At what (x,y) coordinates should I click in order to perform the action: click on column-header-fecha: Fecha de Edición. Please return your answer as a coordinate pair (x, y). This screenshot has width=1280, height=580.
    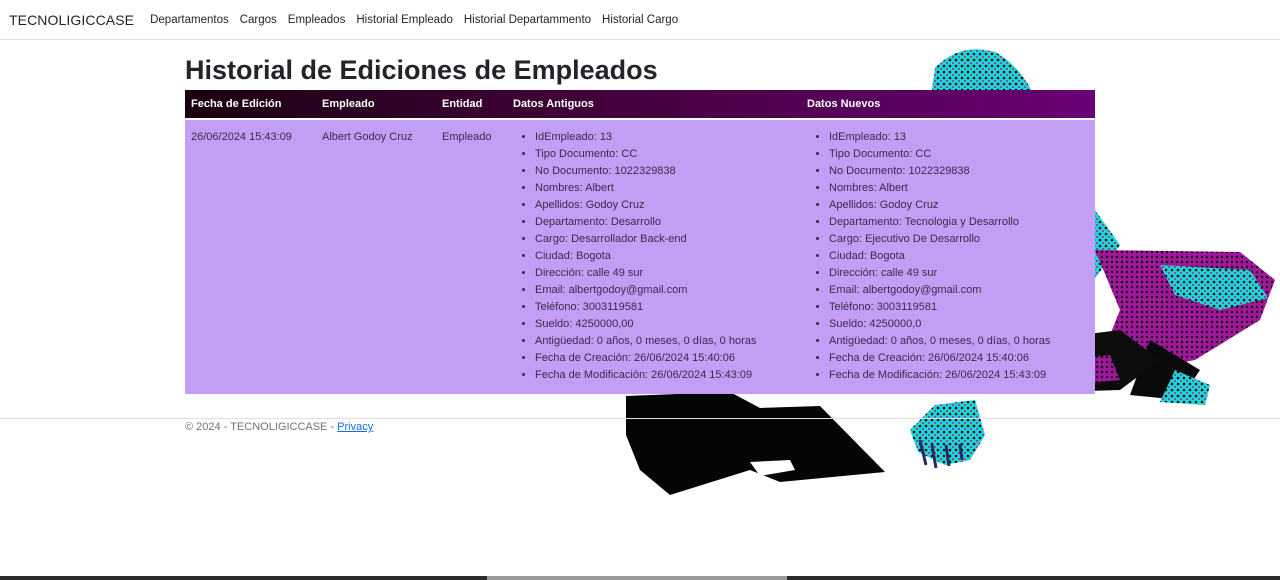
    Looking at the image, I should click on (250, 105).